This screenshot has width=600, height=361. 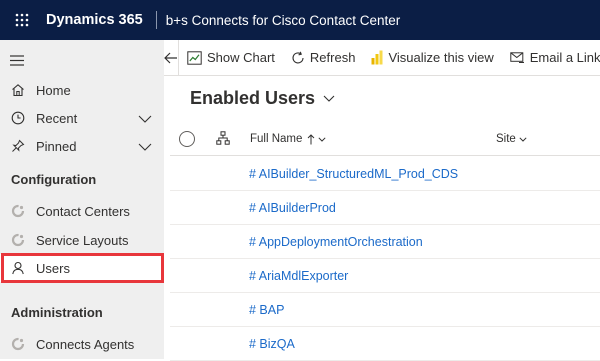 I want to click on column-header-full-name: Full Name, so click(x=288, y=139).